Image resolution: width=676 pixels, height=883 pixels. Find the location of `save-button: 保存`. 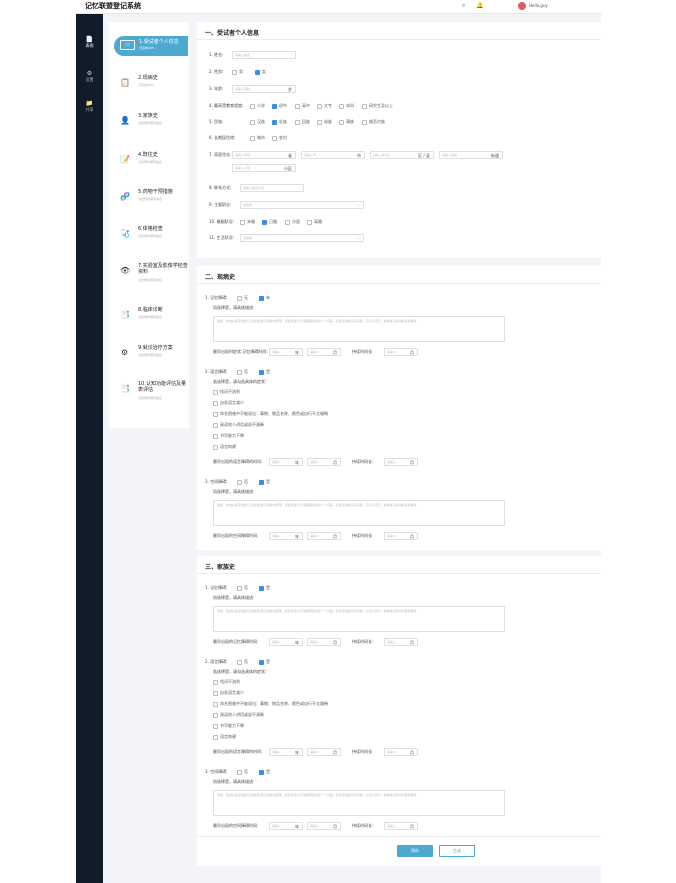

save-button: 保存 is located at coordinates (415, 851).